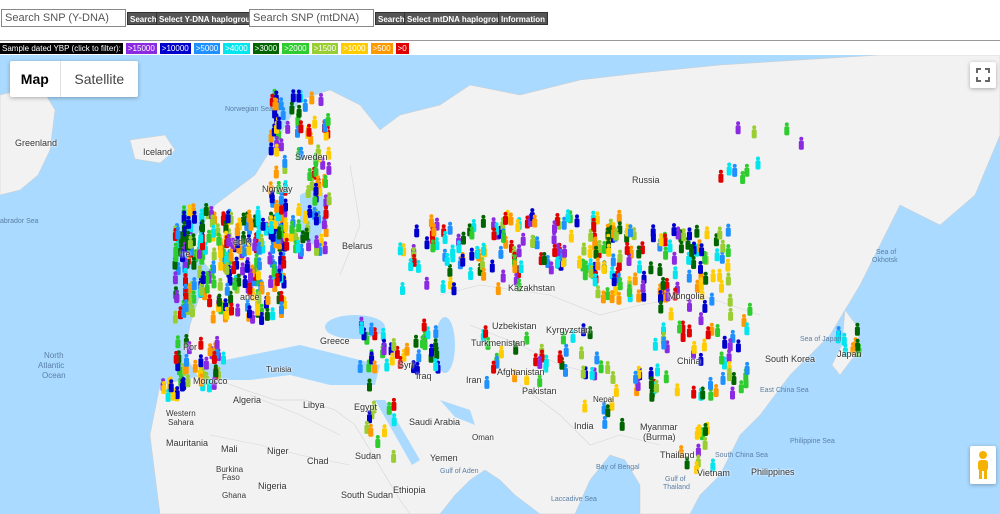 The width and height of the screenshot is (1000, 514). Describe the element at coordinates (207, 18) in the screenshot. I see `y-dna-haplogroup-button: Select Y-DNA haplogroup` at that location.